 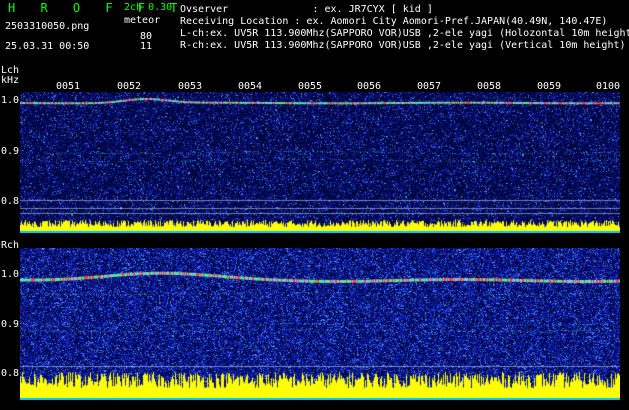 What do you see at coordinates (47, 26) in the screenshot?
I see `file-name: 2503310050.png` at bounding box center [47, 26].